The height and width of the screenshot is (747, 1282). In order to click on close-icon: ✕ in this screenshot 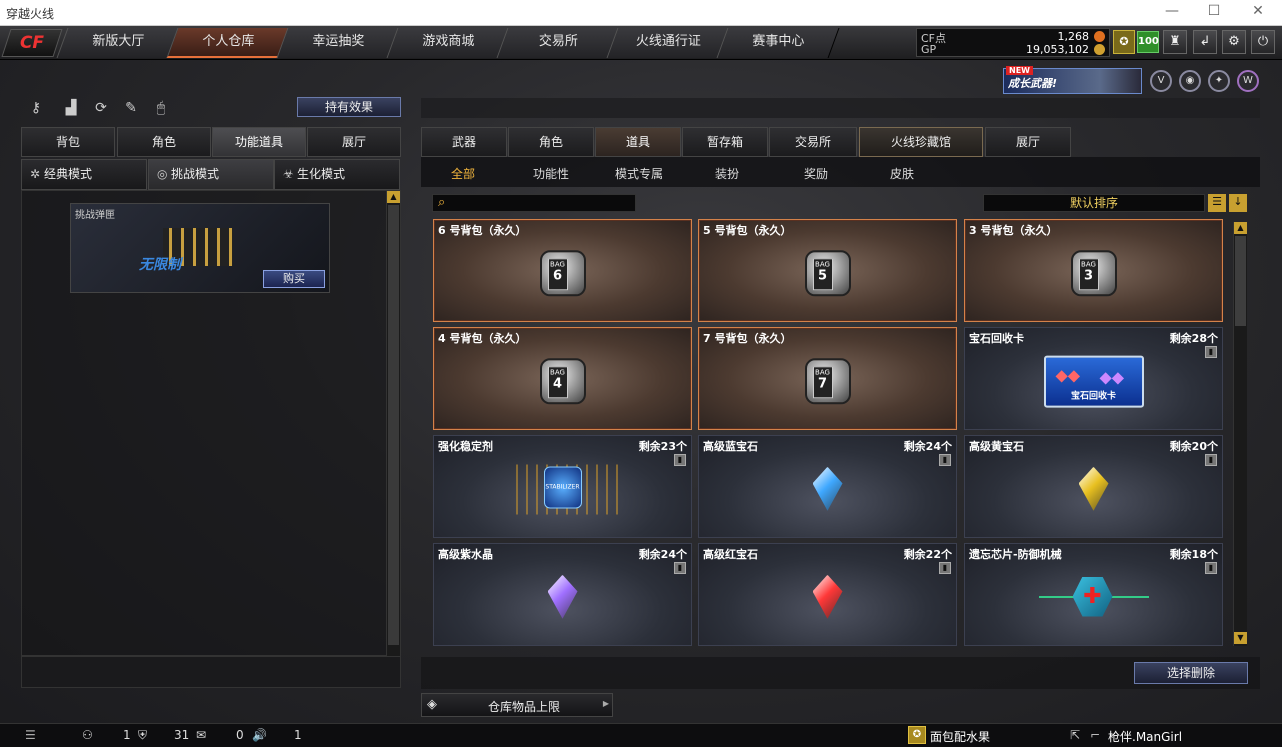, I will do `click(1258, 13)`.